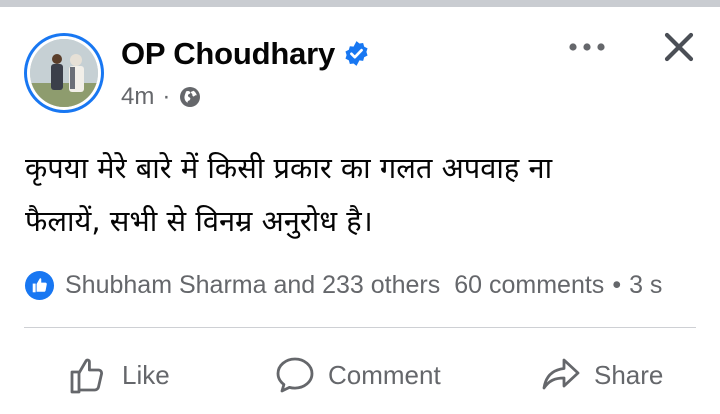 This screenshot has height=414, width=720. What do you see at coordinates (137, 97) in the screenshot?
I see `post-timestamp: 4m` at bounding box center [137, 97].